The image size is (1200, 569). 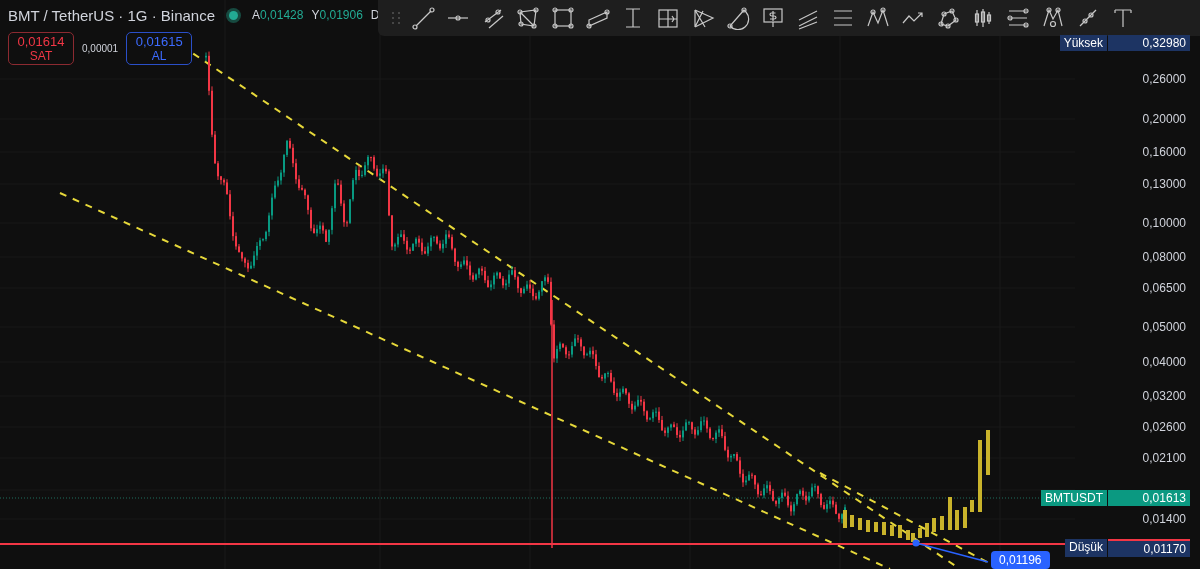 What do you see at coordinates (1074, 498) in the screenshot?
I see `price-marker-label: BMTUSDT` at bounding box center [1074, 498].